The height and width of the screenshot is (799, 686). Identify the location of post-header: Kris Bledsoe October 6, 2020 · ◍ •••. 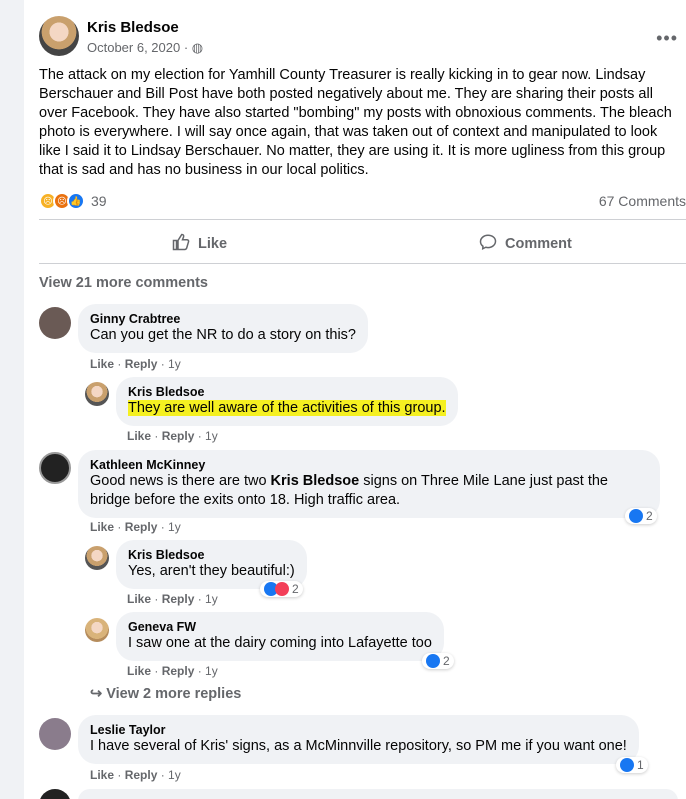
(362, 38).